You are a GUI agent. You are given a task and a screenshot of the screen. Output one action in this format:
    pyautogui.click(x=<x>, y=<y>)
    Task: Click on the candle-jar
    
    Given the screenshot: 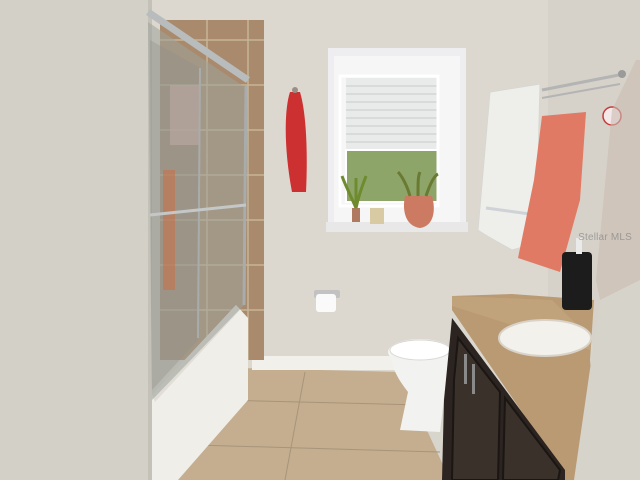 What is the action you would take?
    pyautogui.click(x=377, y=216)
    